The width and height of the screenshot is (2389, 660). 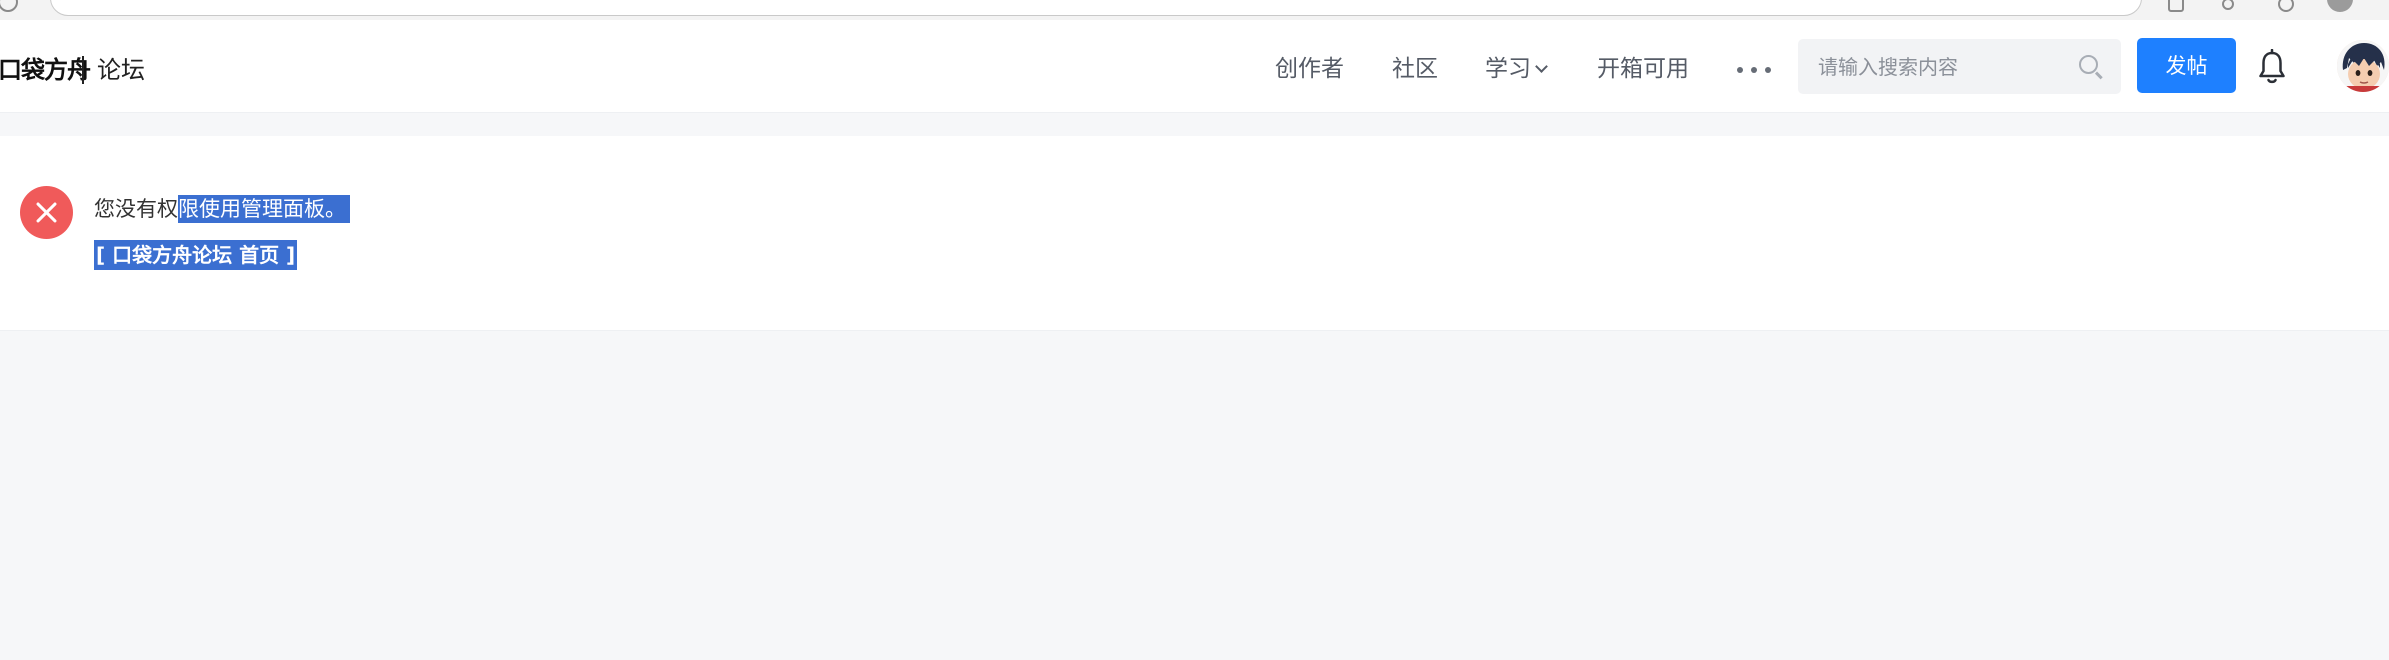 What do you see at coordinates (2088, 64) in the screenshot?
I see `search-icon` at bounding box center [2088, 64].